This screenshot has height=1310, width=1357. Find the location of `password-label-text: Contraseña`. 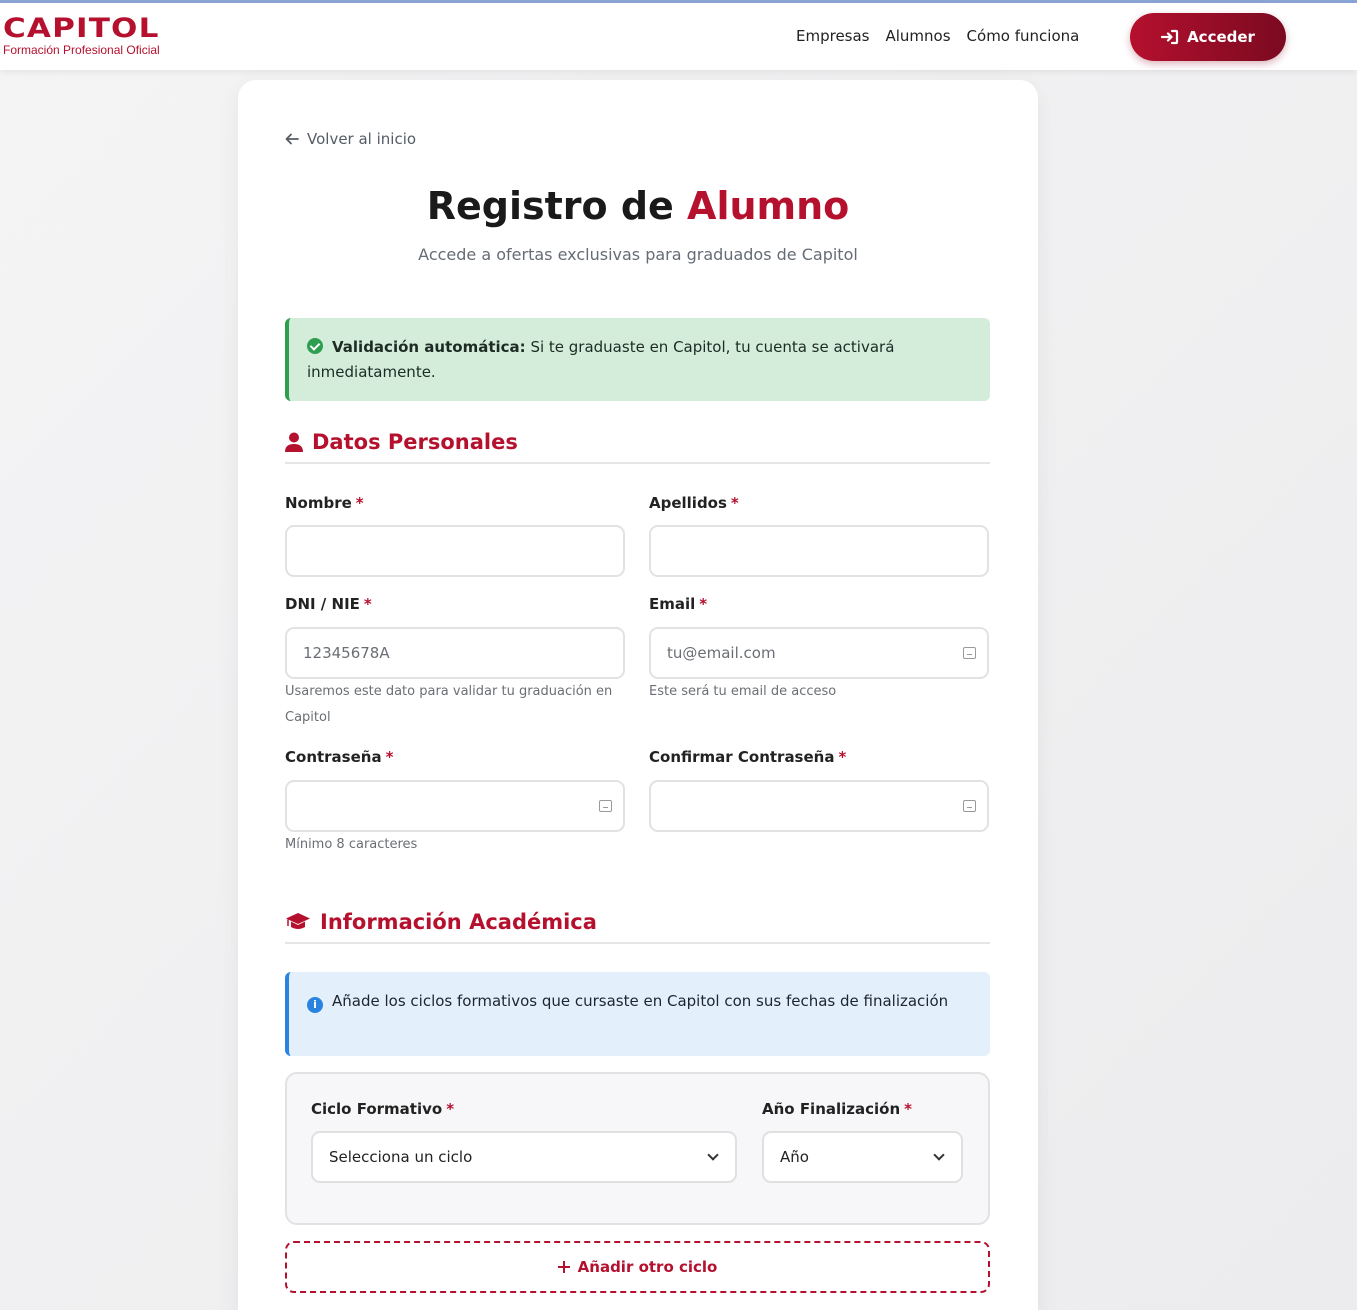

password-label-text: Contraseña is located at coordinates (333, 757).